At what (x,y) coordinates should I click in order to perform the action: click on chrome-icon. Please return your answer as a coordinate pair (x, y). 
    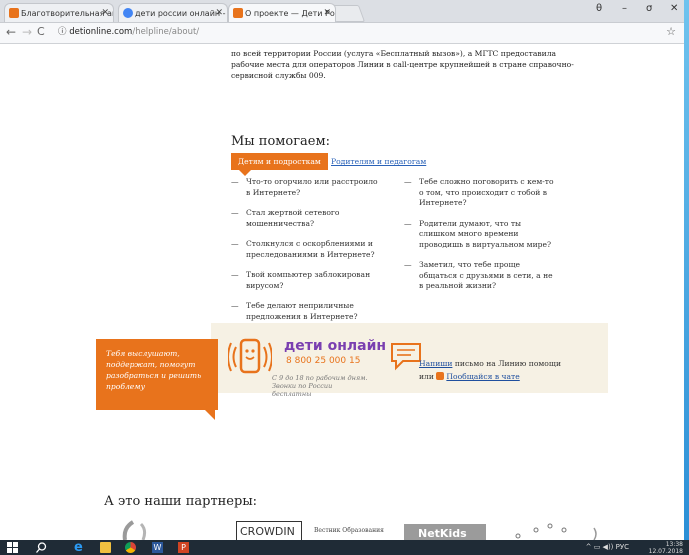
    Looking at the image, I should click on (130, 547).